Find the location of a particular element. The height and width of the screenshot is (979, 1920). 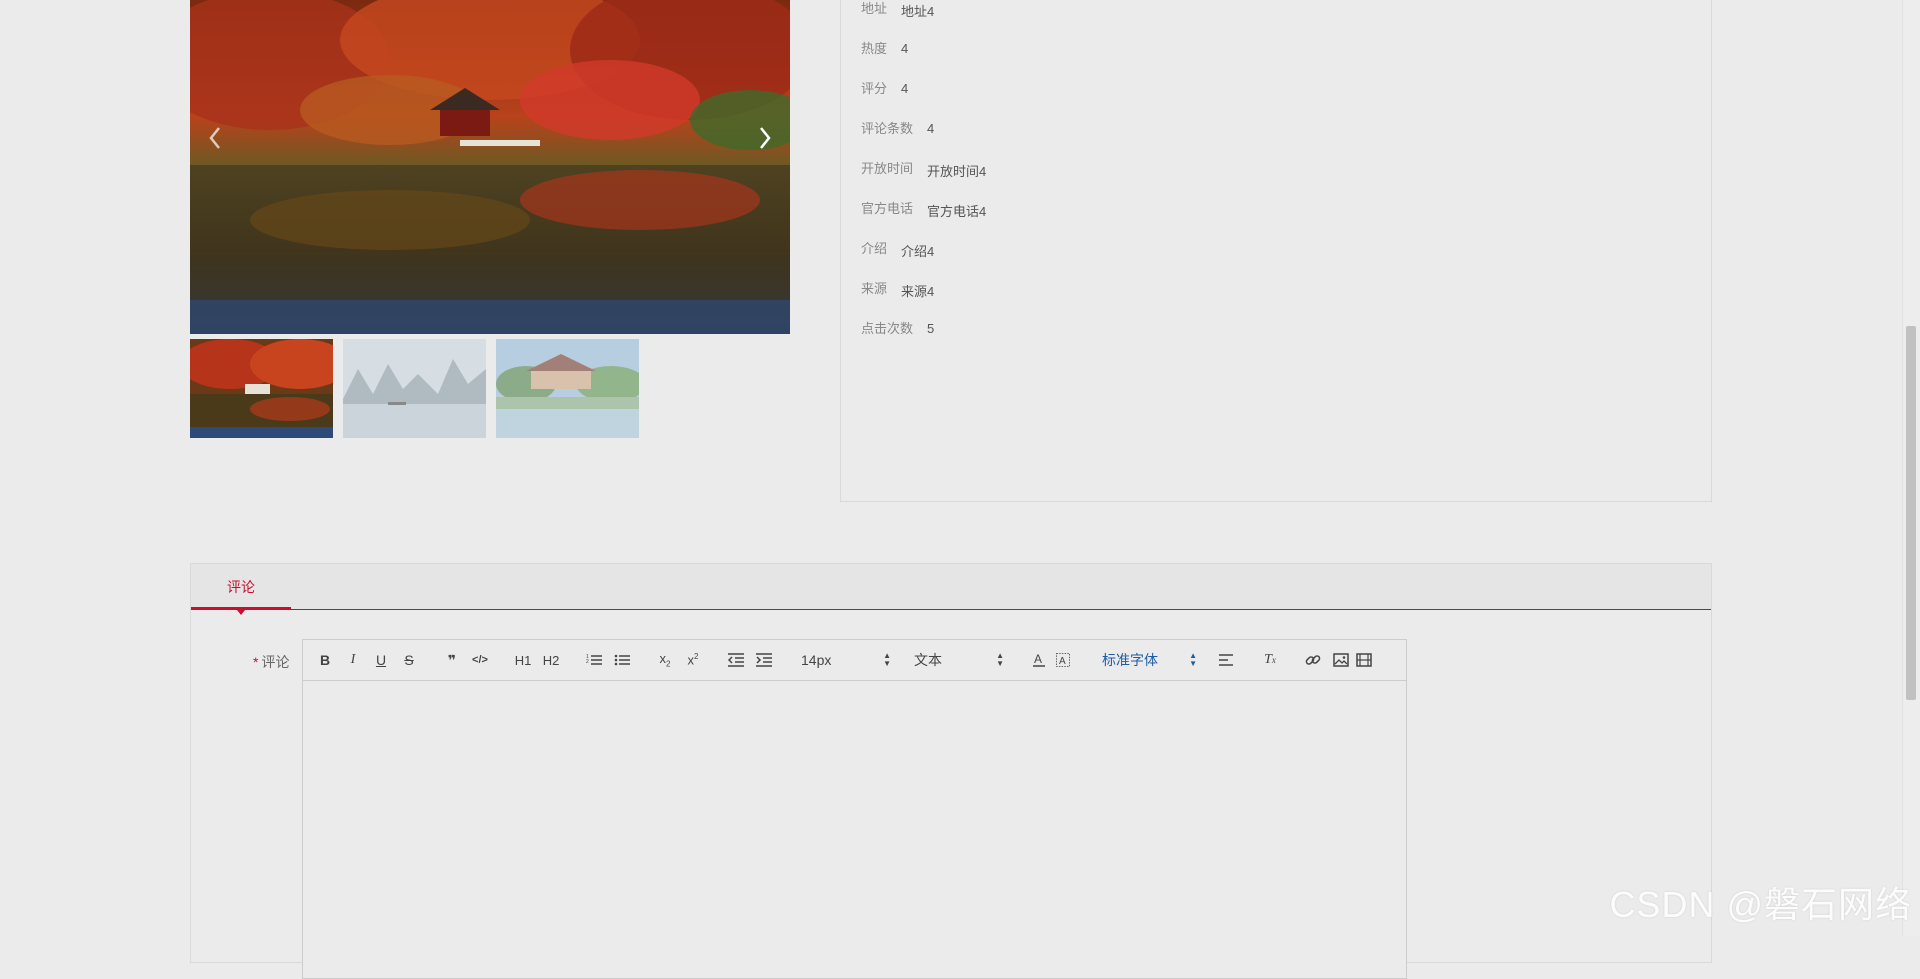

align-button is located at coordinates (1227, 660).